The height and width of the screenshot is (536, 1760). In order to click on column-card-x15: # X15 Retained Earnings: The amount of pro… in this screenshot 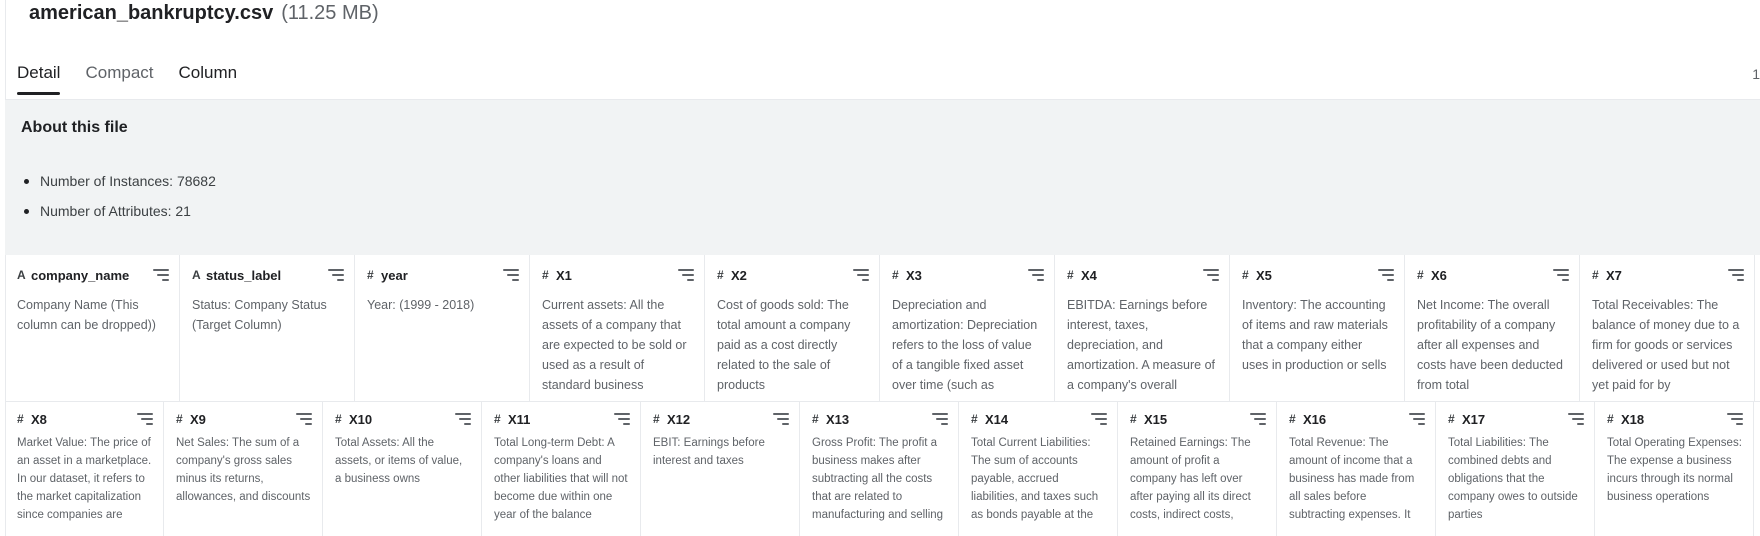, I will do `click(1197, 469)`.